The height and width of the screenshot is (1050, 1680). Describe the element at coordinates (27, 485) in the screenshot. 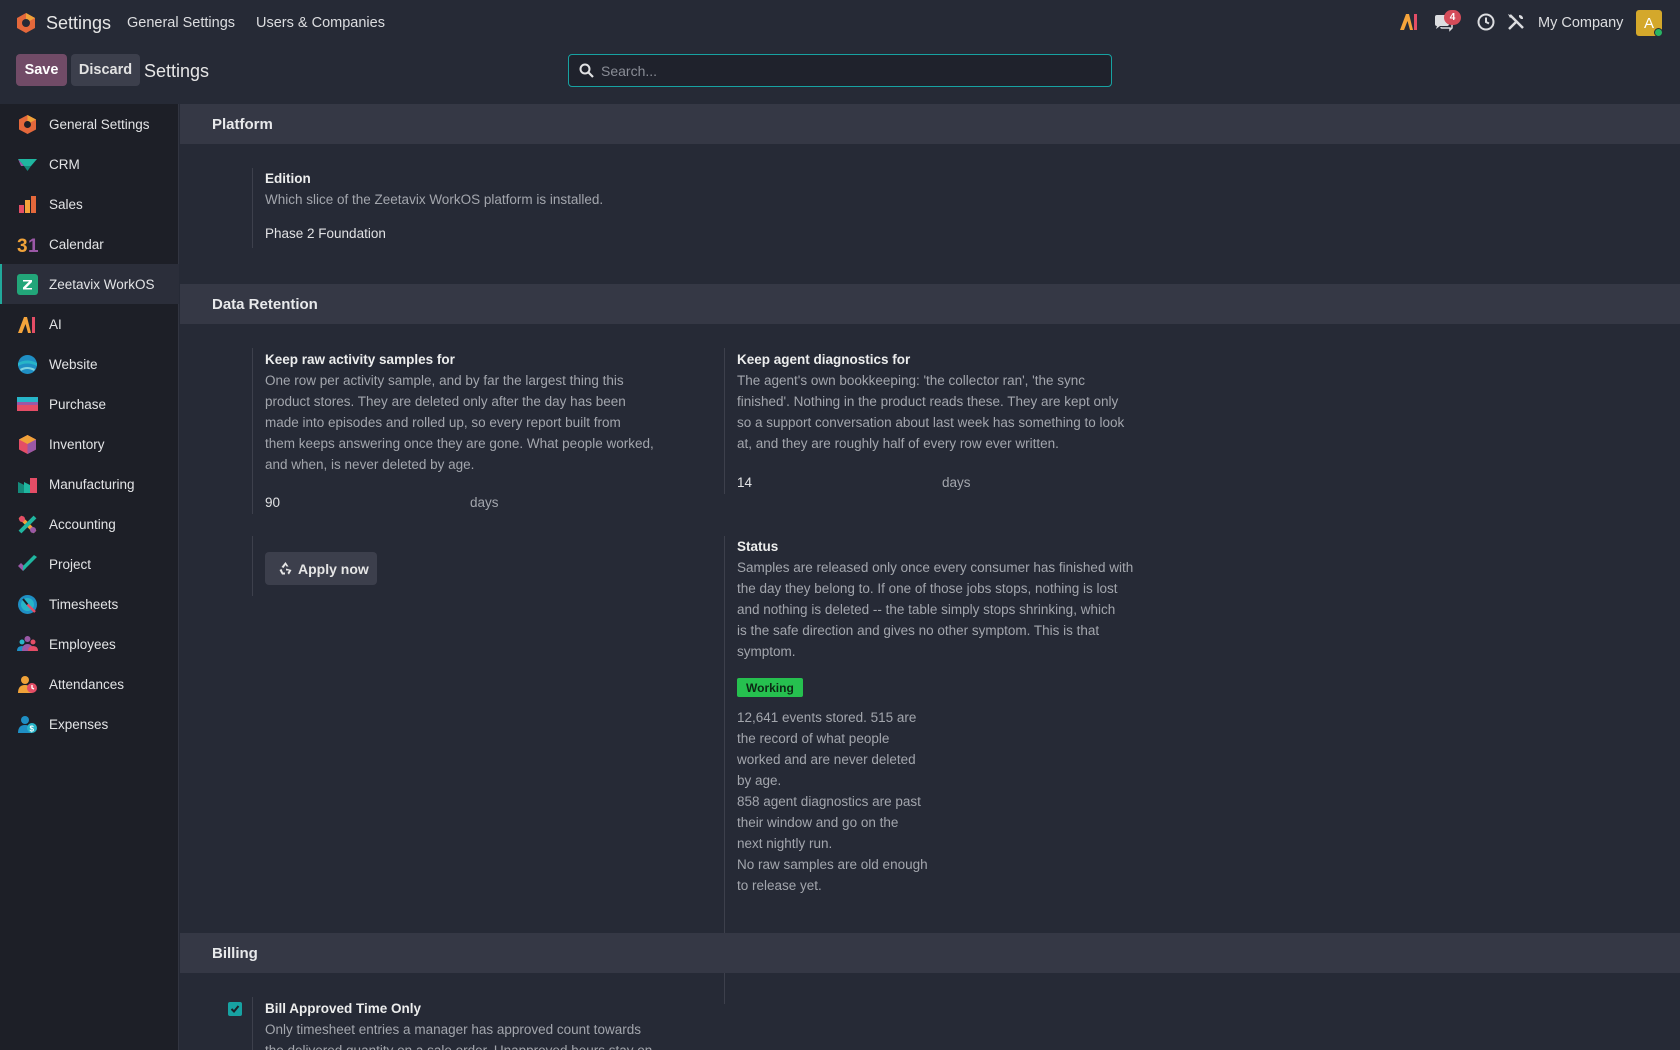

I see `manufacturing-icon` at that location.